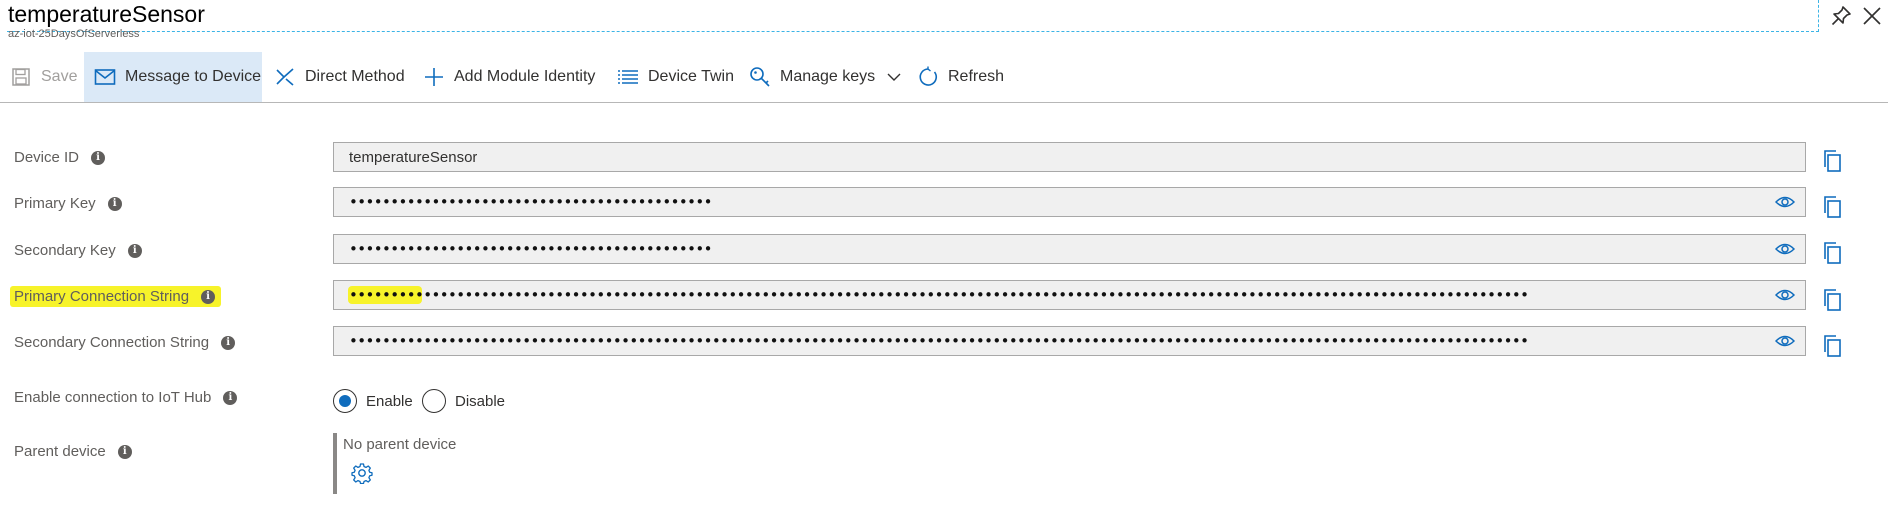 The height and width of the screenshot is (528, 1888). I want to click on device-id-value: temperatureSensor, so click(413, 157).